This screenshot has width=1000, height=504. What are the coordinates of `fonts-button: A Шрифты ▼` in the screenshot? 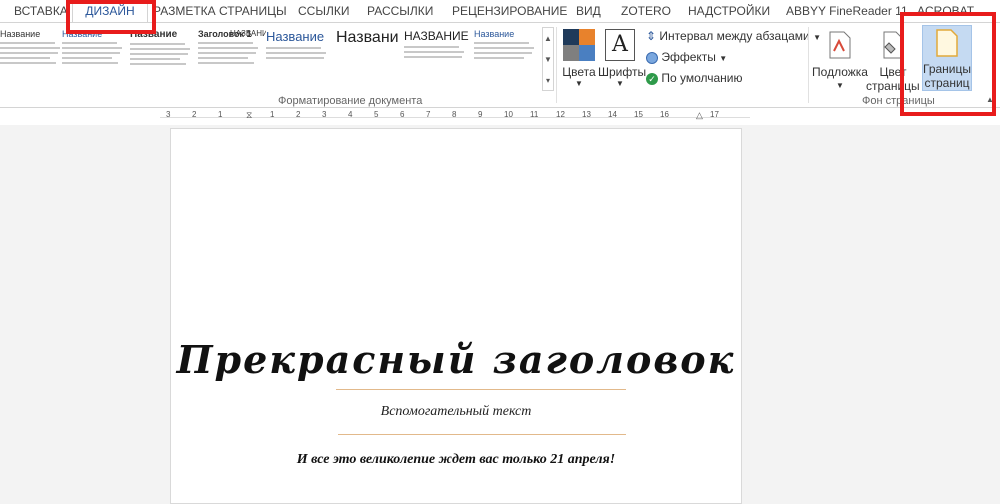 It's located at (622, 67).